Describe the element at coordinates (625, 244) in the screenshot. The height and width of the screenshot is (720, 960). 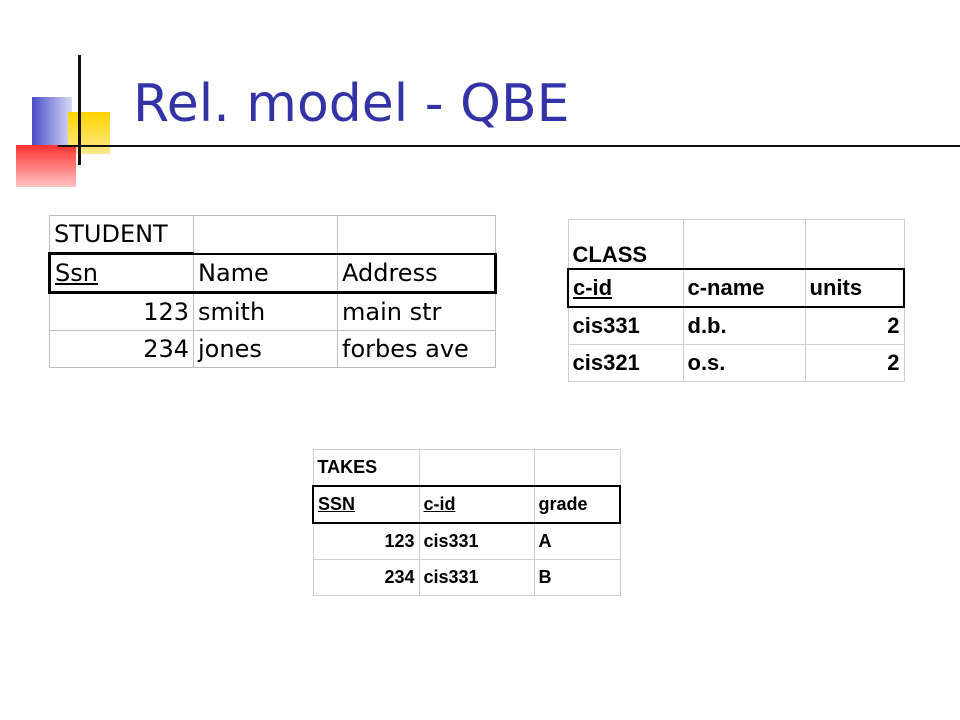
I see `table-name: CLASS` at that location.